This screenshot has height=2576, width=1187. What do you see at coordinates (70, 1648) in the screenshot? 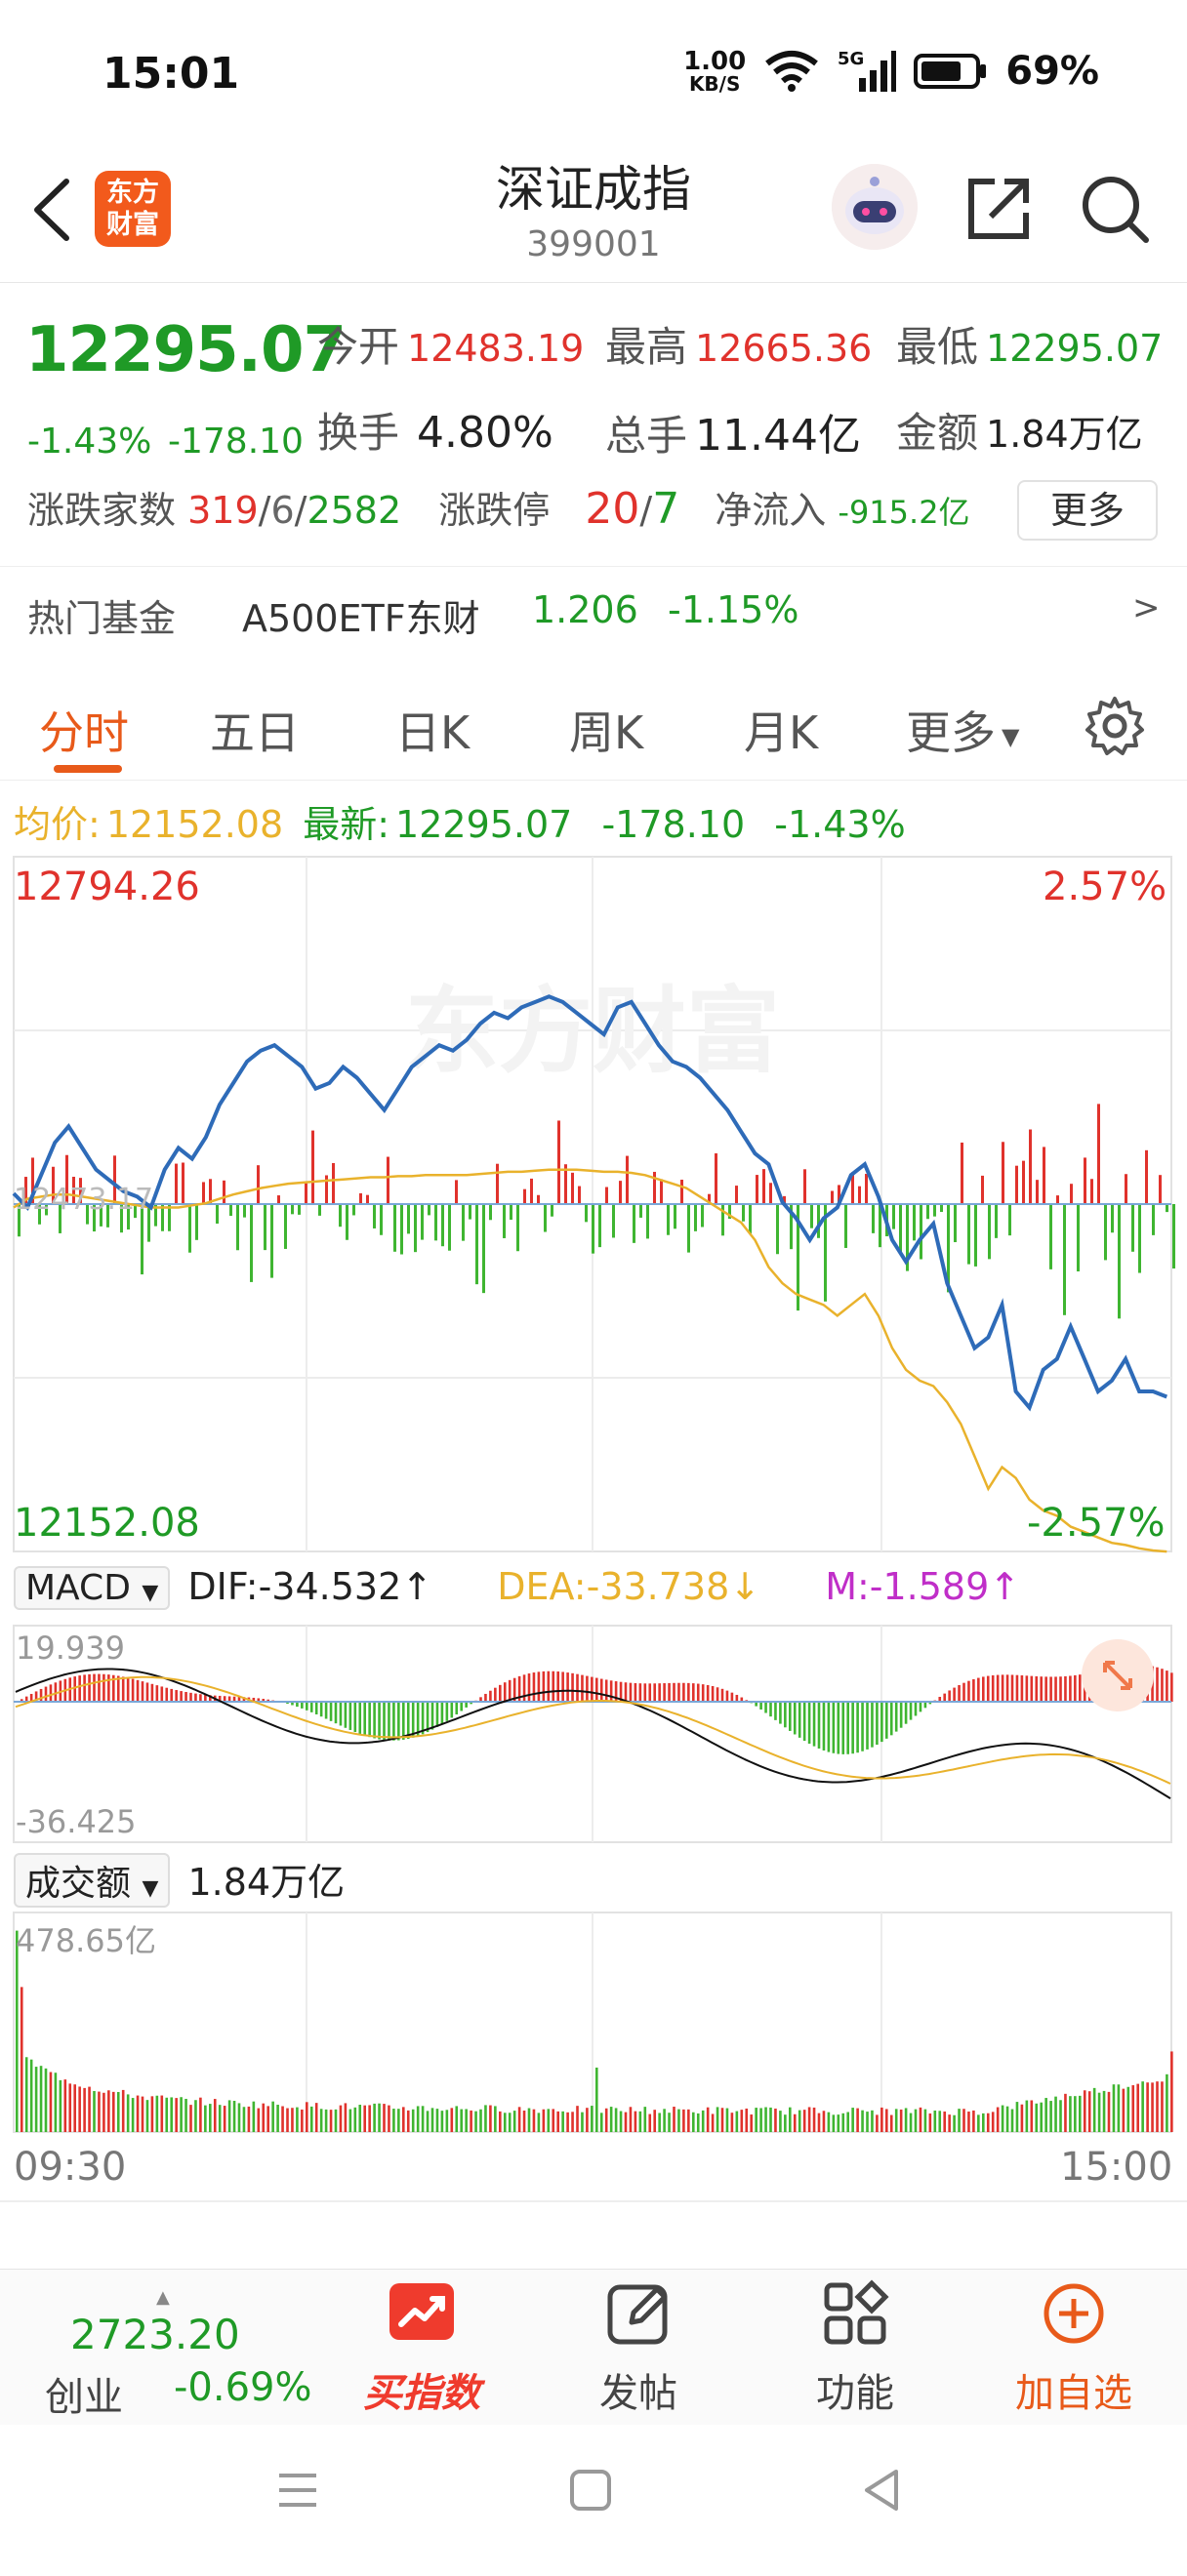
I see `macd-top-label: 19.939` at bounding box center [70, 1648].